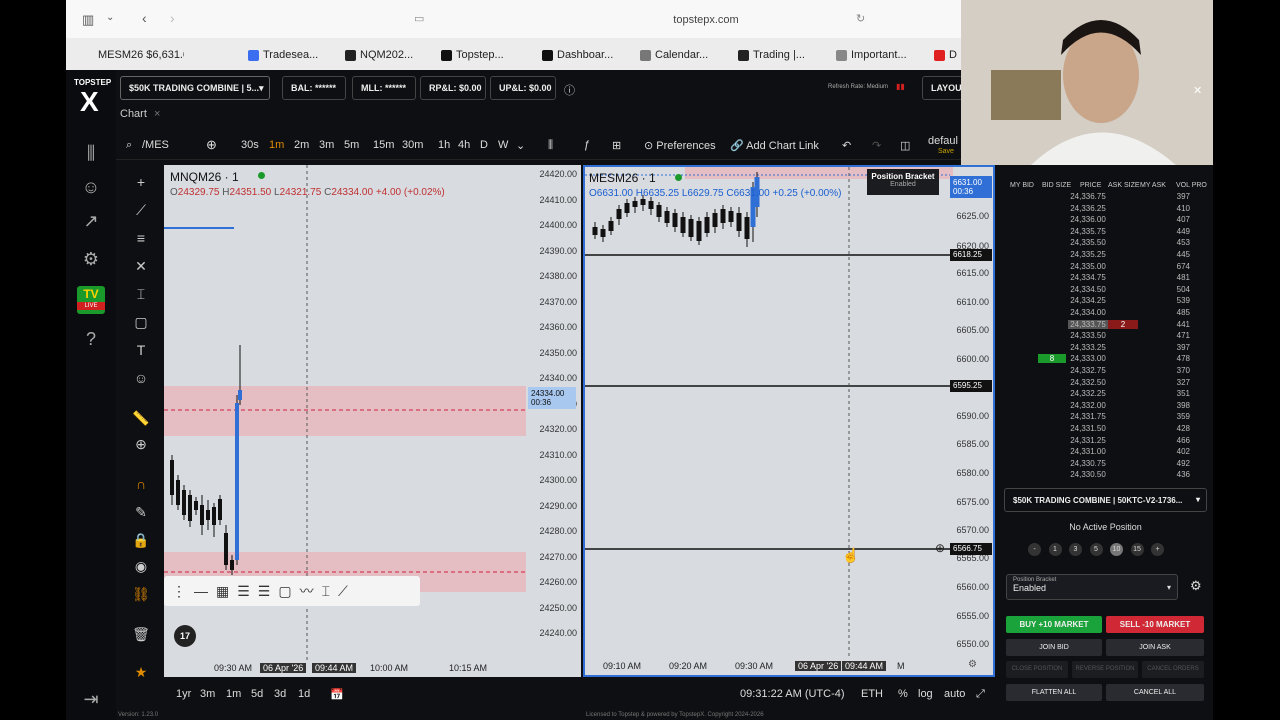 The height and width of the screenshot is (720, 1280). Describe the element at coordinates (141, 350) in the screenshot. I see `text-icon: T` at that location.